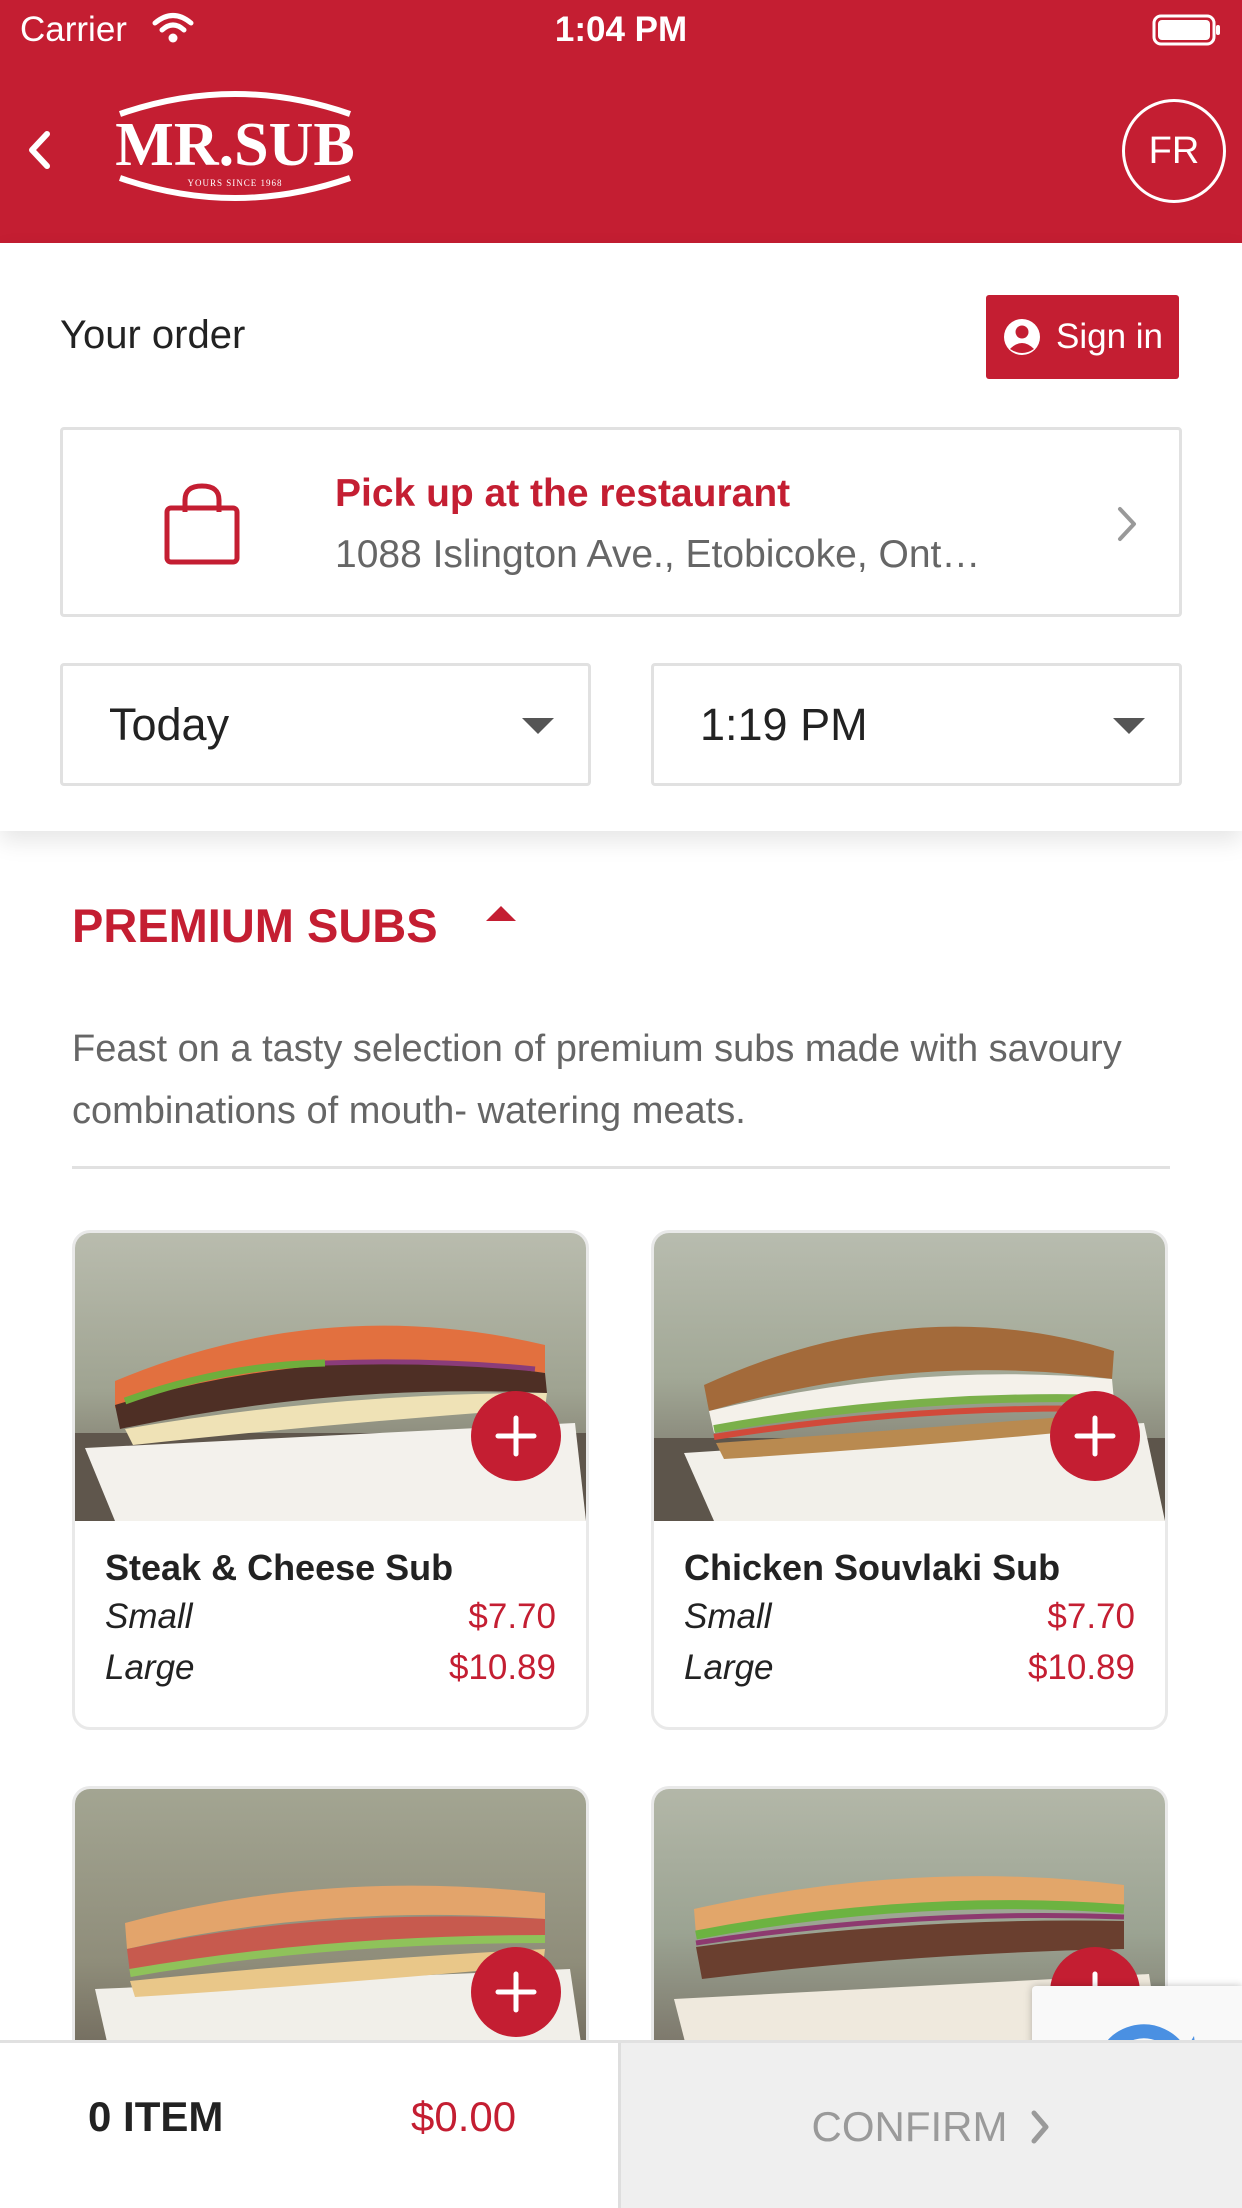 Image resolution: width=1242 pixels, height=2208 pixels. Describe the element at coordinates (1109, 336) in the screenshot. I see `sign-in-label: Sign in` at that location.